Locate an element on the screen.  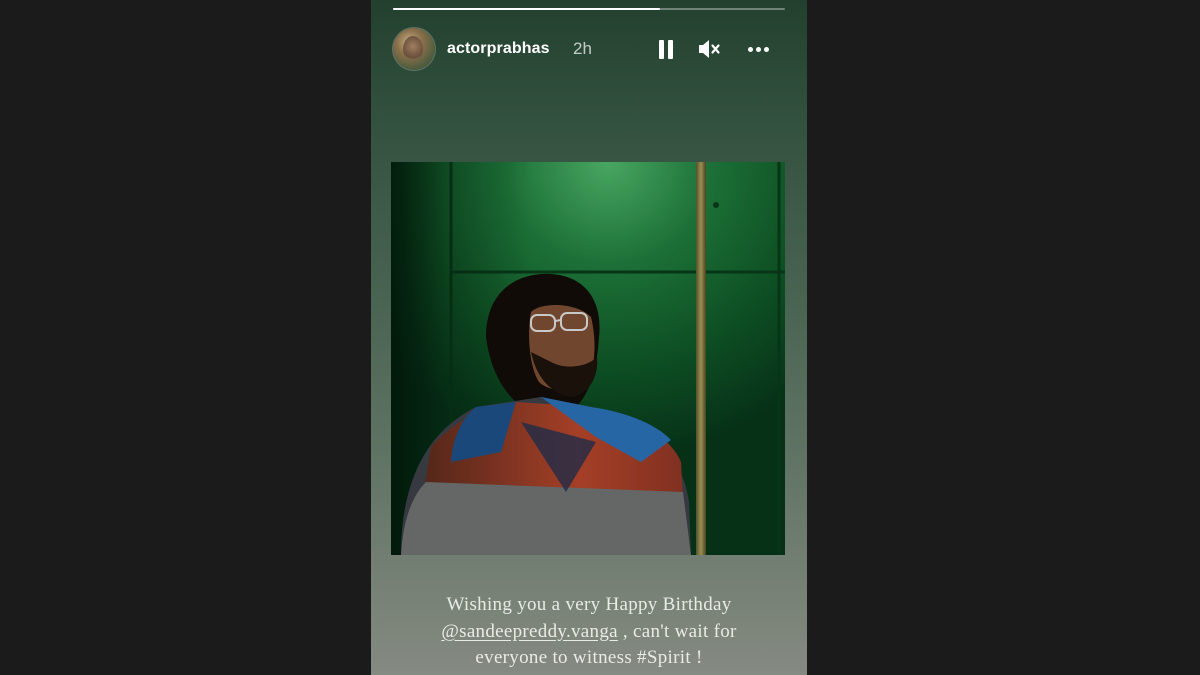
more-options-icon is located at coordinates (750, 49).